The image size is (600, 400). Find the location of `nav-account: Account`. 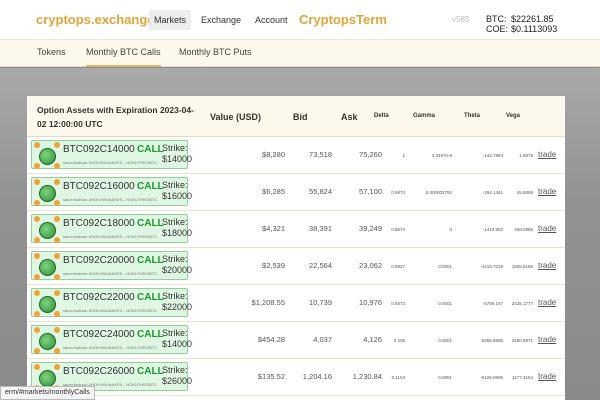

nav-account: Account is located at coordinates (271, 20).